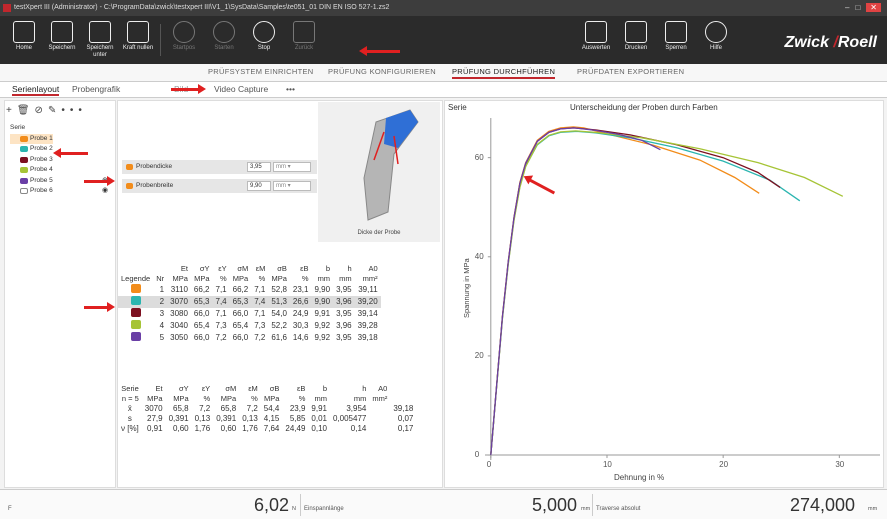 The width and height of the screenshot is (887, 519). I want to click on thickness-unit-select: mm ▾, so click(292, 167).